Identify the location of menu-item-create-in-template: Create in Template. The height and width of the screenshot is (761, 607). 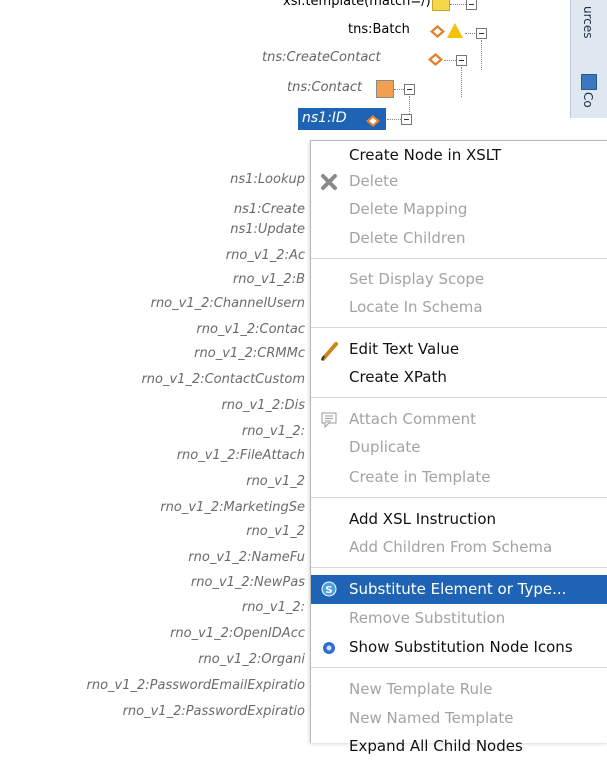
(459, 477).